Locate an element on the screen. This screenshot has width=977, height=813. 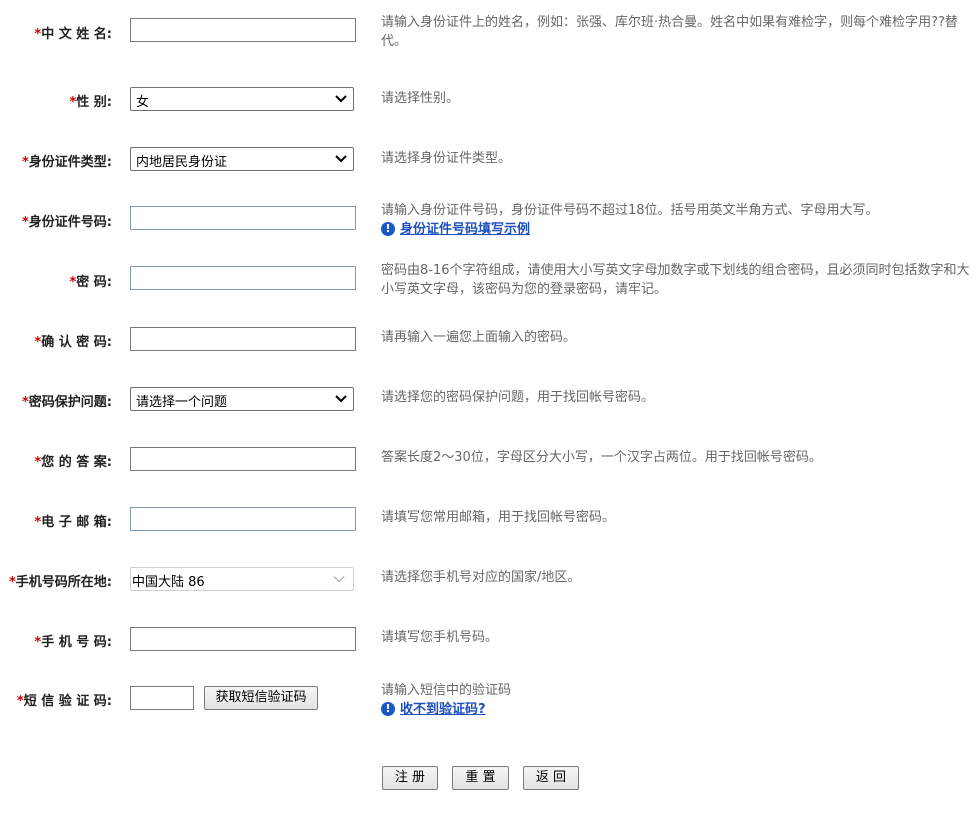
id-type-select: 内地居民身份证 is located at coordinates (242, 159).